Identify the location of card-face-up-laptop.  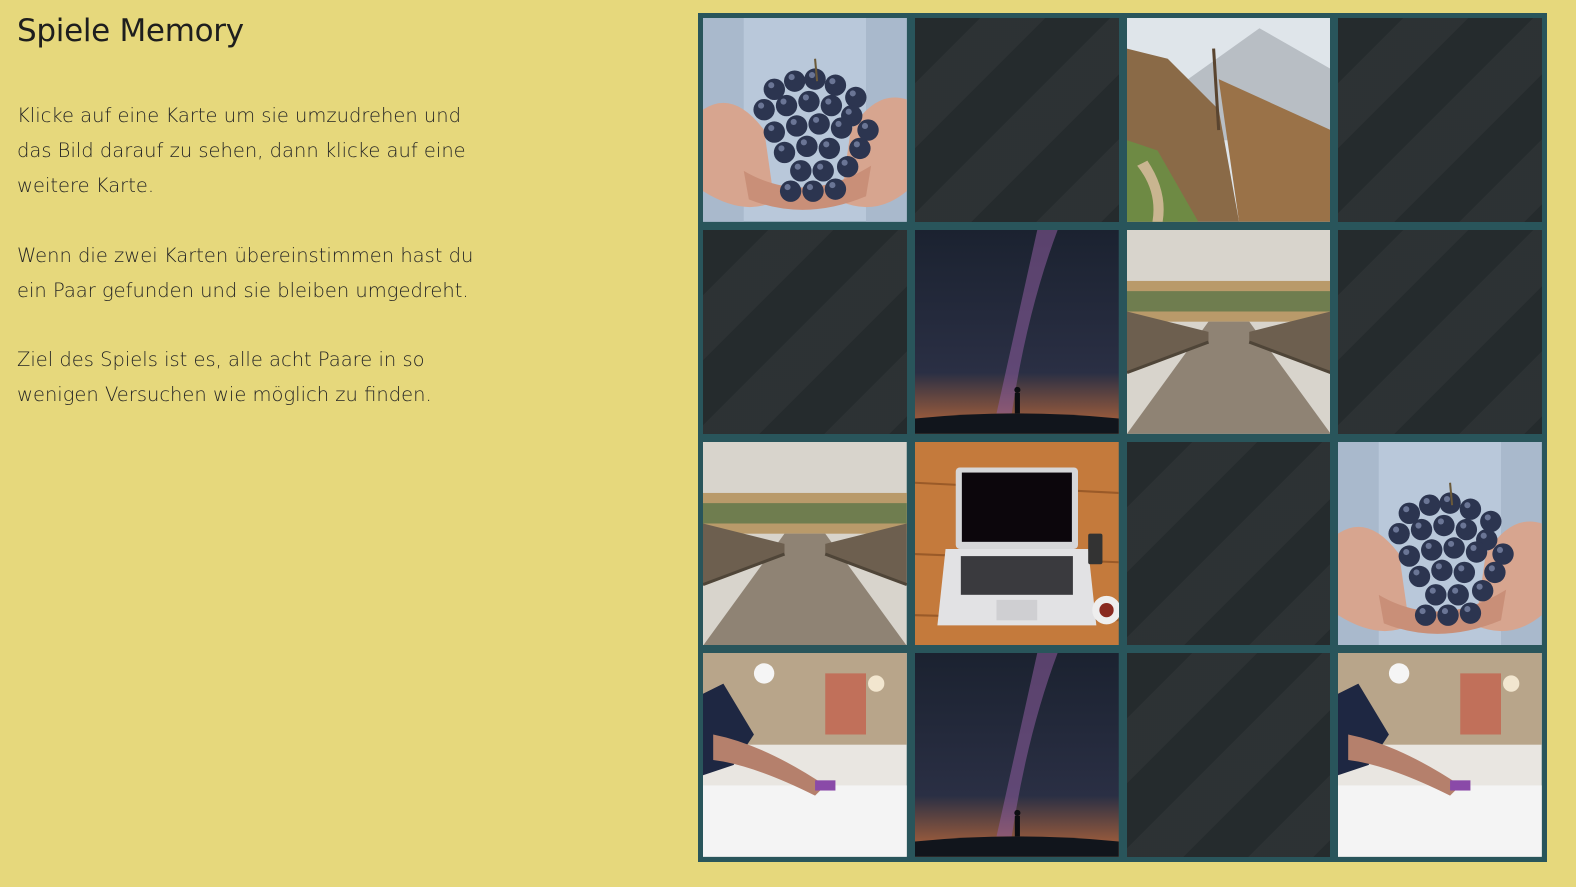
(1016, 543).